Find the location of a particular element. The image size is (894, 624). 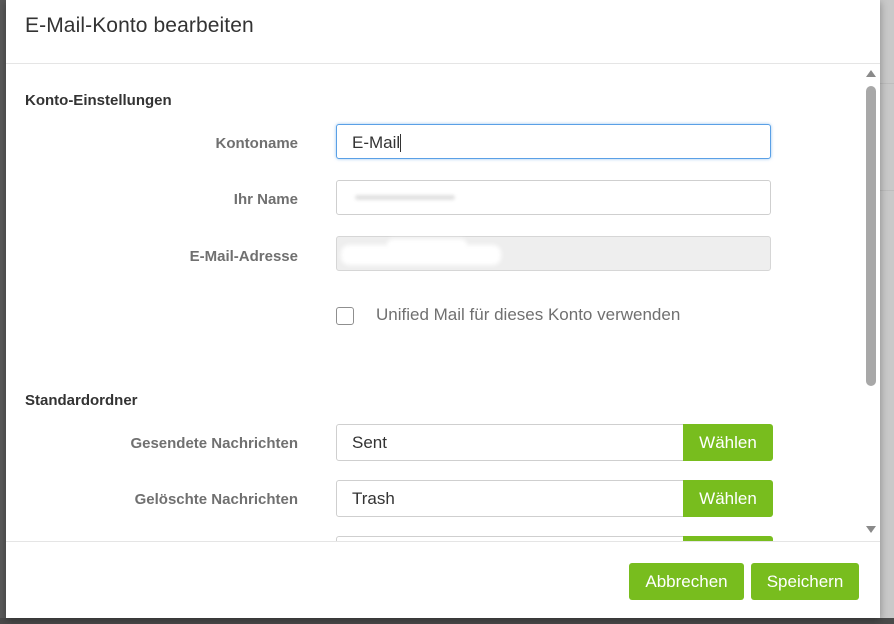

sent-messages-label: Gesendete Nachrichten is located at coordinates (214, 443).